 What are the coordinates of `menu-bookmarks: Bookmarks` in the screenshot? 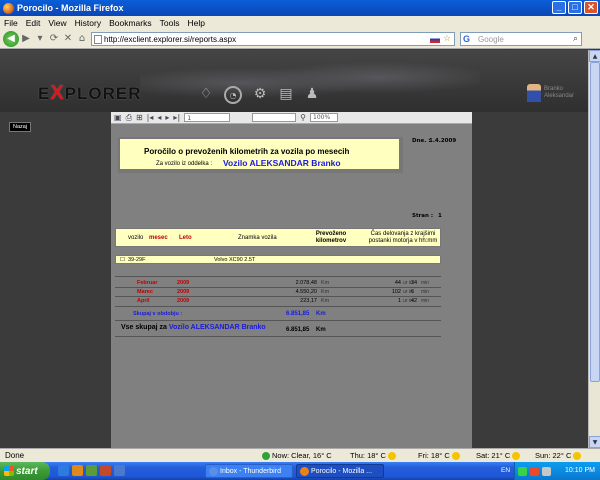 It's located at (130, 23).